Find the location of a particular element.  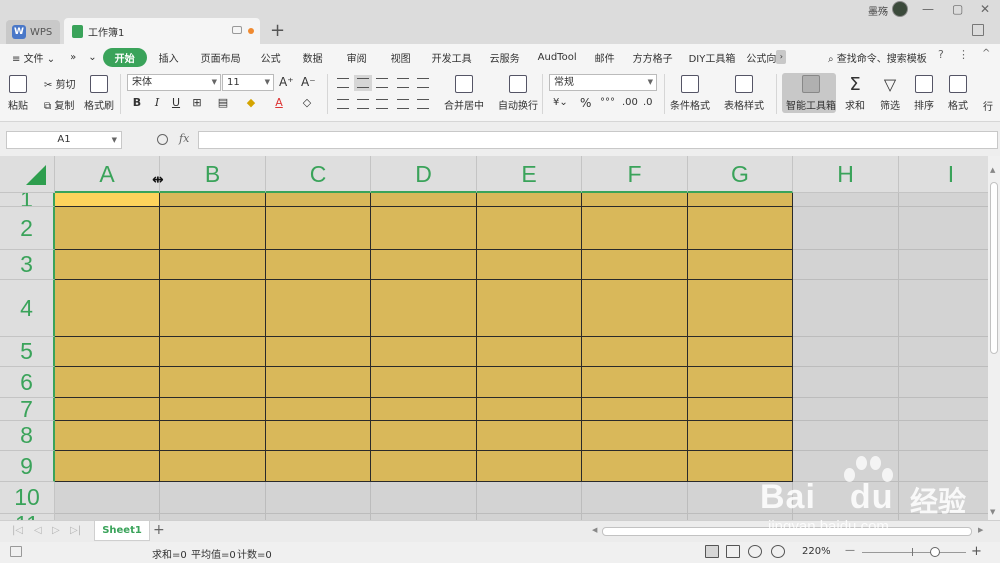

cell-i1 is located at coordinates (943, 200).